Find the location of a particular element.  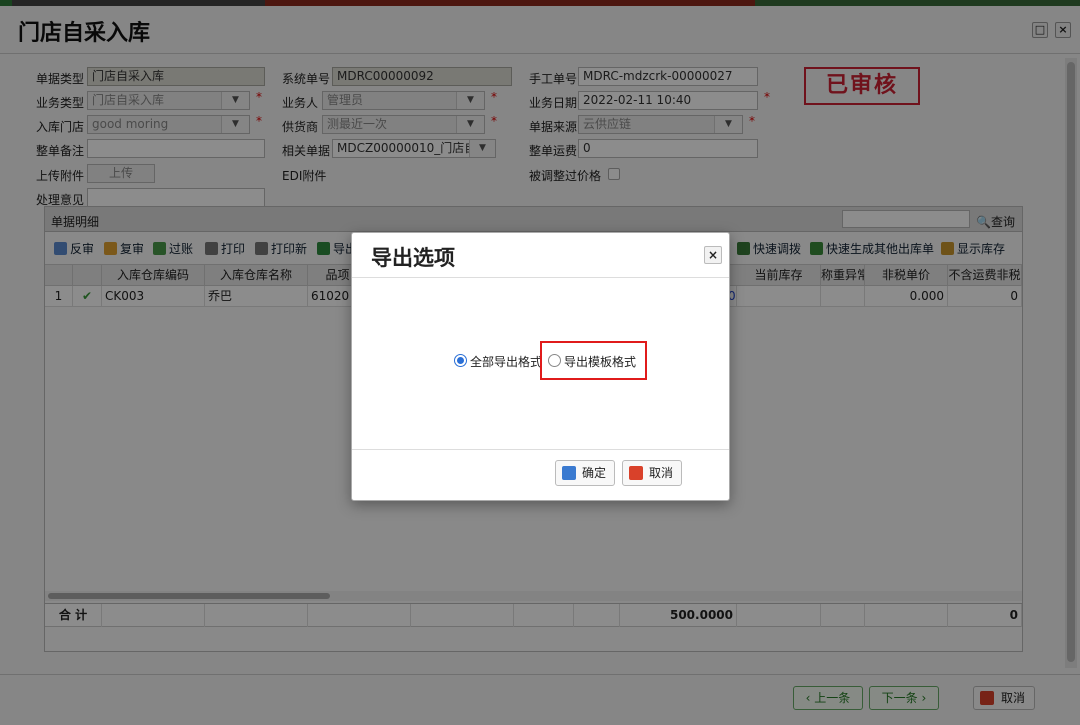

dialog-title: 导出选项 is located at coordinates (413, 258).